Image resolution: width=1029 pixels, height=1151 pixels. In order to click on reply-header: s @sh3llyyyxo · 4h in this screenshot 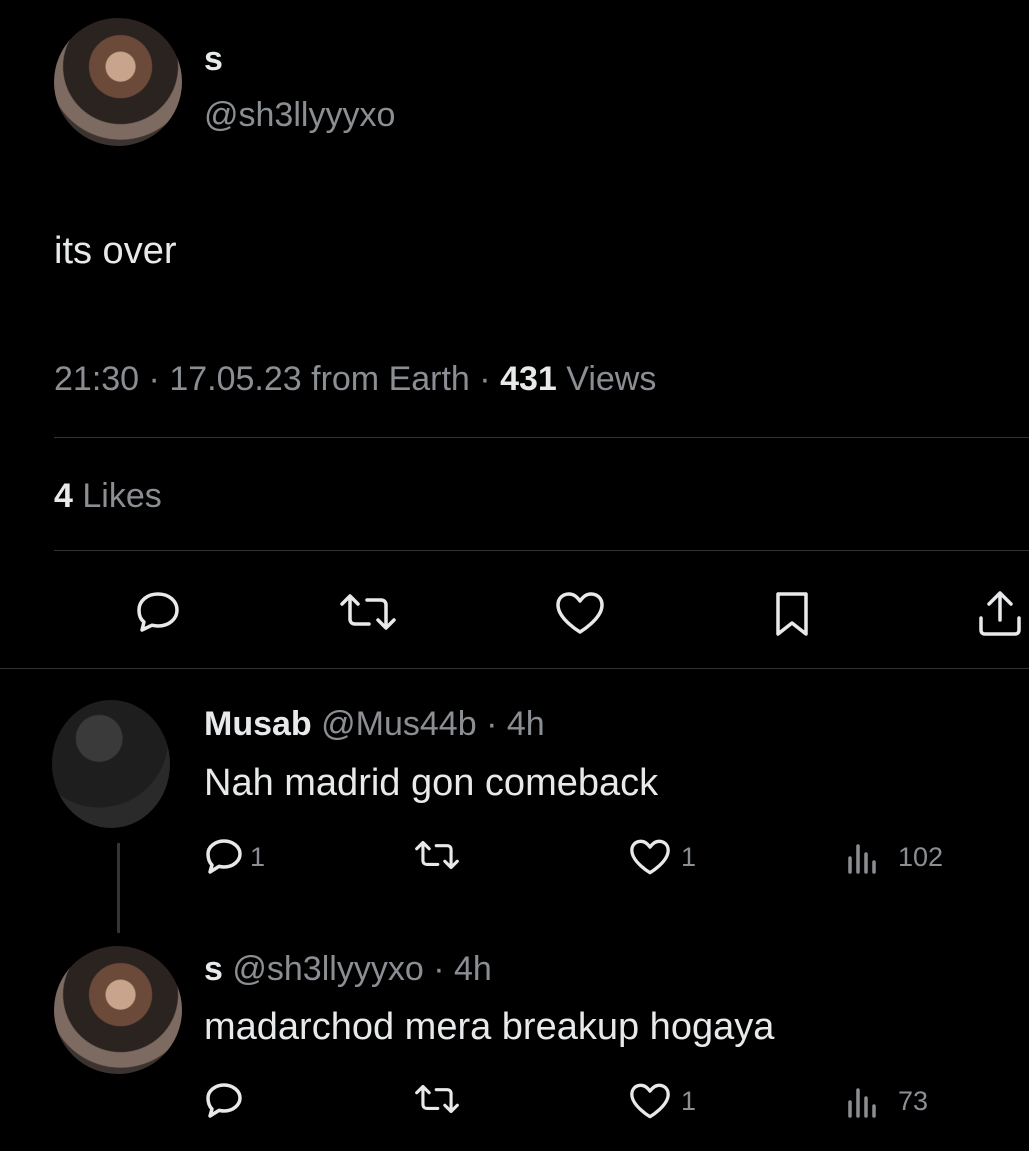, I will do `click(348, 969)`.